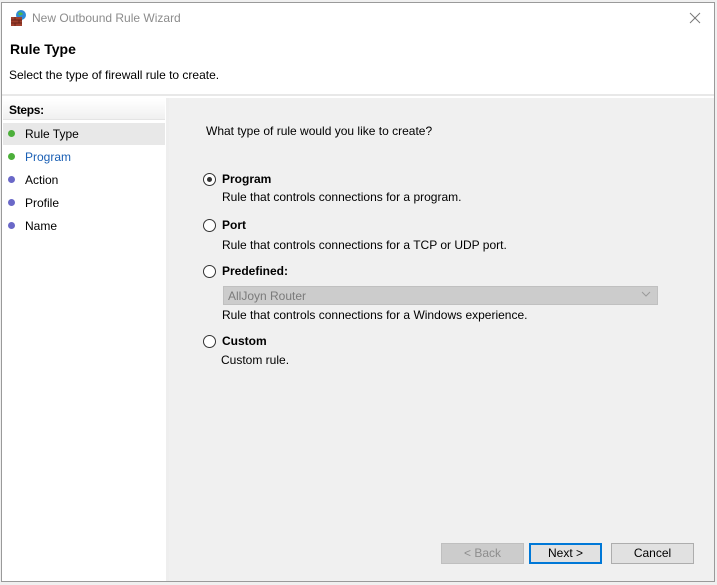  Describe the element at coordinates (42, 203) in the screenshot. I see `step-label: Profile` at that location.